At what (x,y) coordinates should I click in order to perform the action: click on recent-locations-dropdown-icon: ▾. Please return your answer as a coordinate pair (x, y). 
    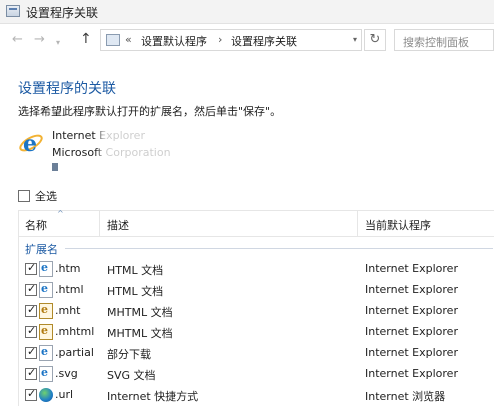
    Looking at the image, I should click on (58, 43).